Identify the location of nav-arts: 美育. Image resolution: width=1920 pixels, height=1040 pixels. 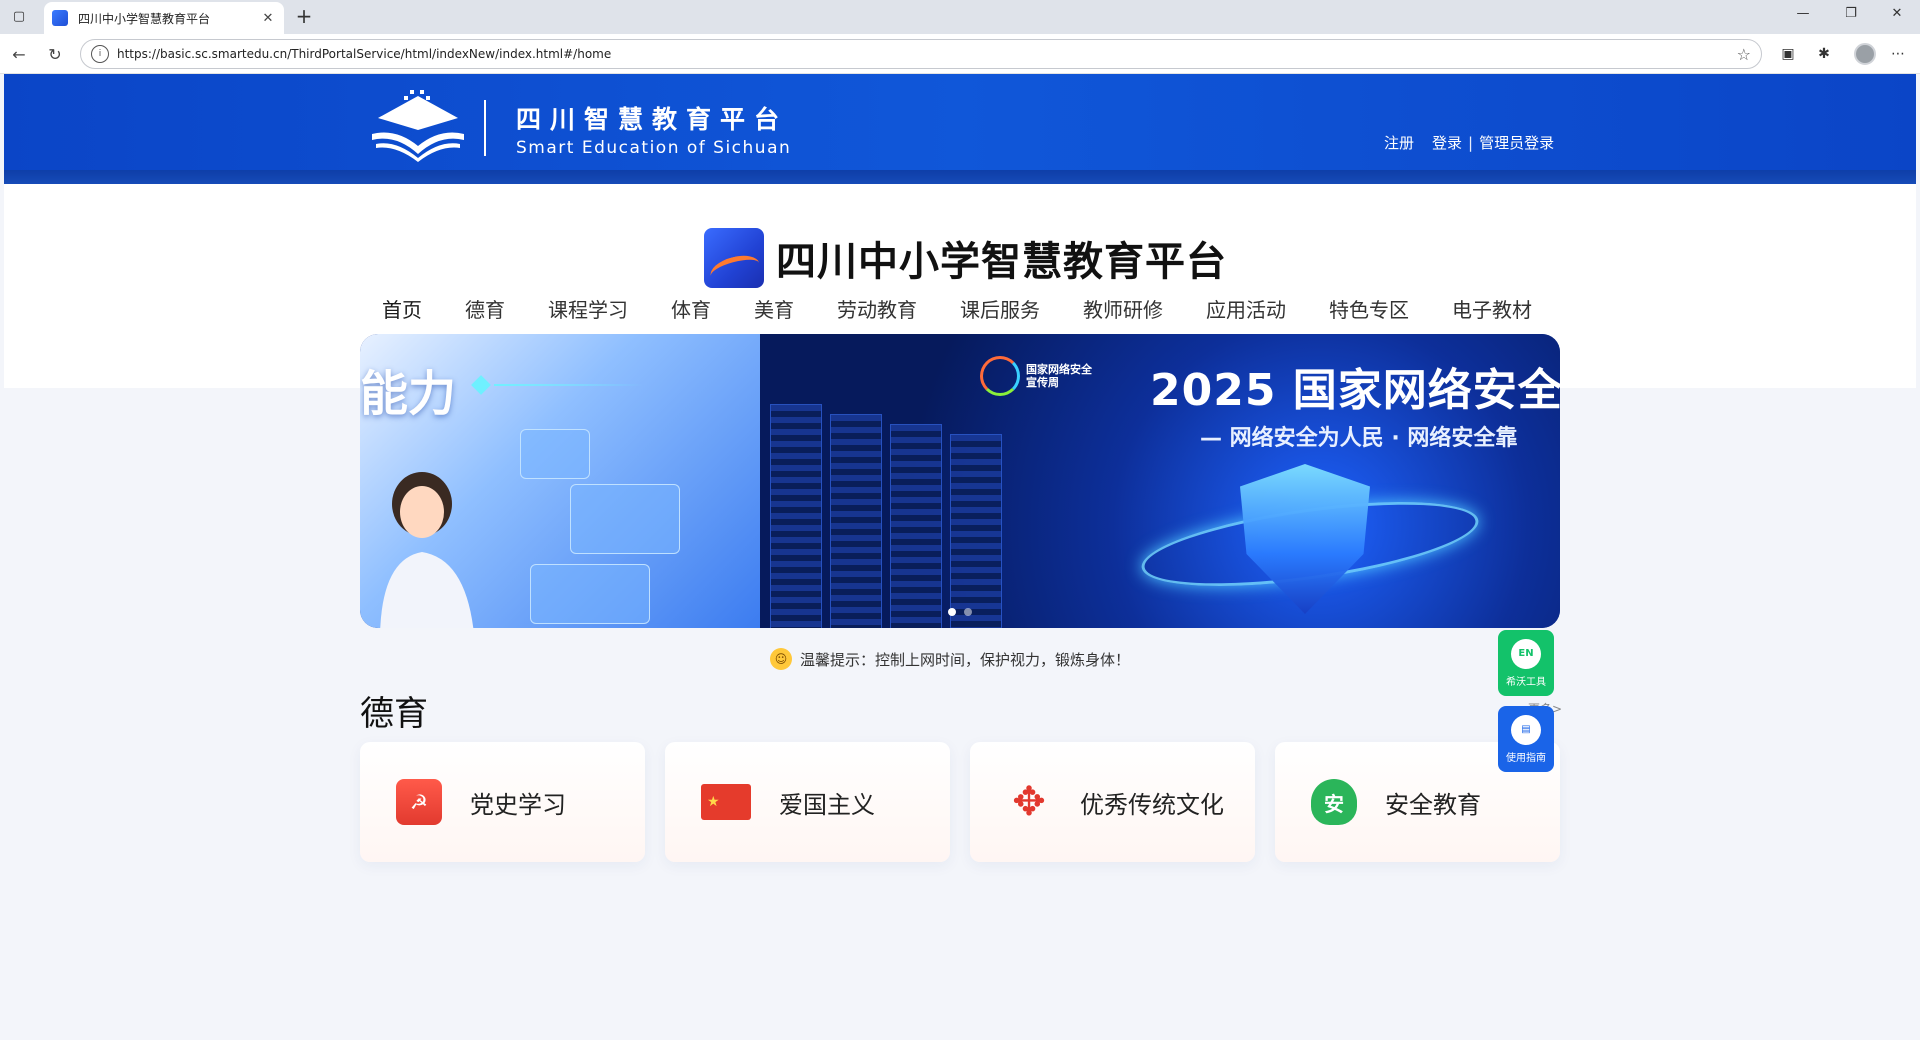
(774, 308).